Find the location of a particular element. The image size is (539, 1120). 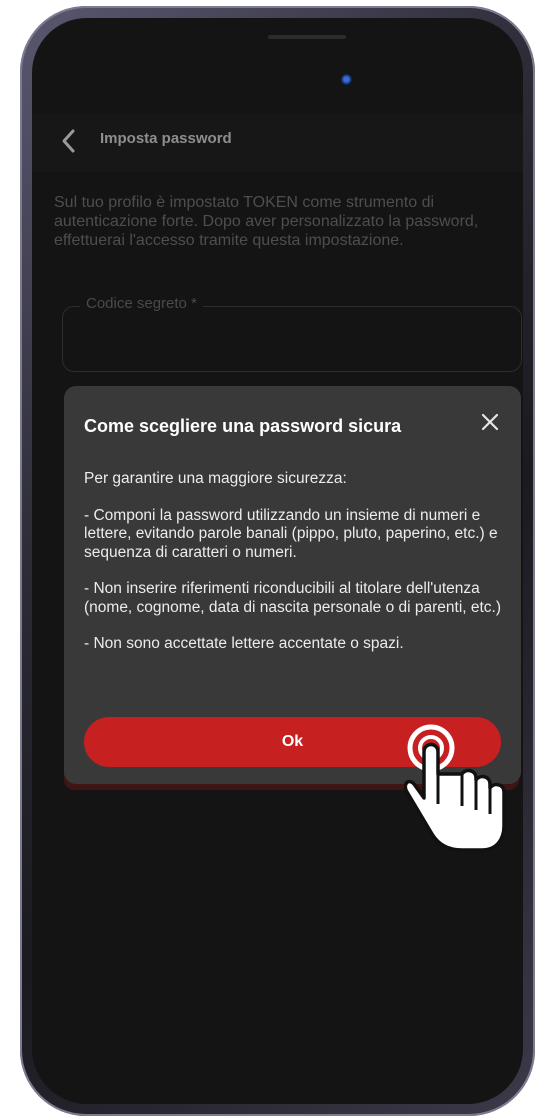

ok-button: Ok is located at coordinates (292, 742).